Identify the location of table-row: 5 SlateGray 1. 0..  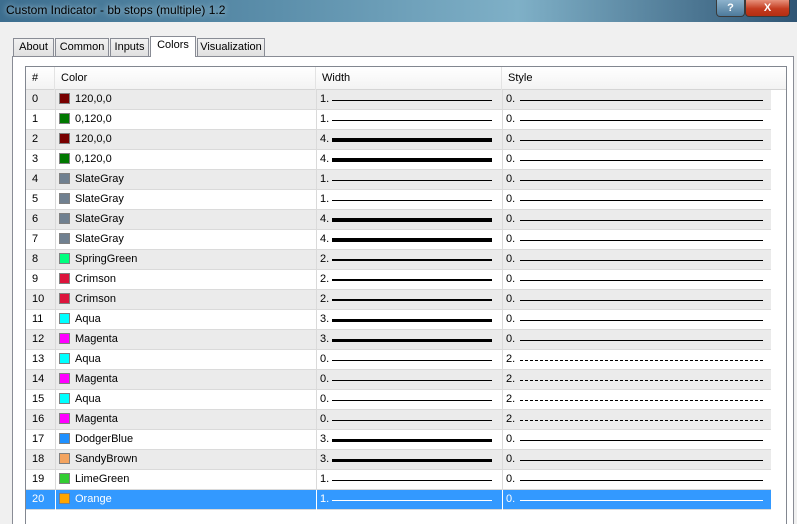
(398, 200).